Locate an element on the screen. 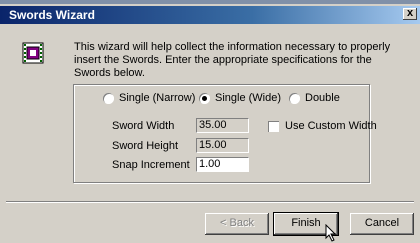 The width and height of the screenshot is (420, 243). radio-label: Double is located at coordinates (322, 98).